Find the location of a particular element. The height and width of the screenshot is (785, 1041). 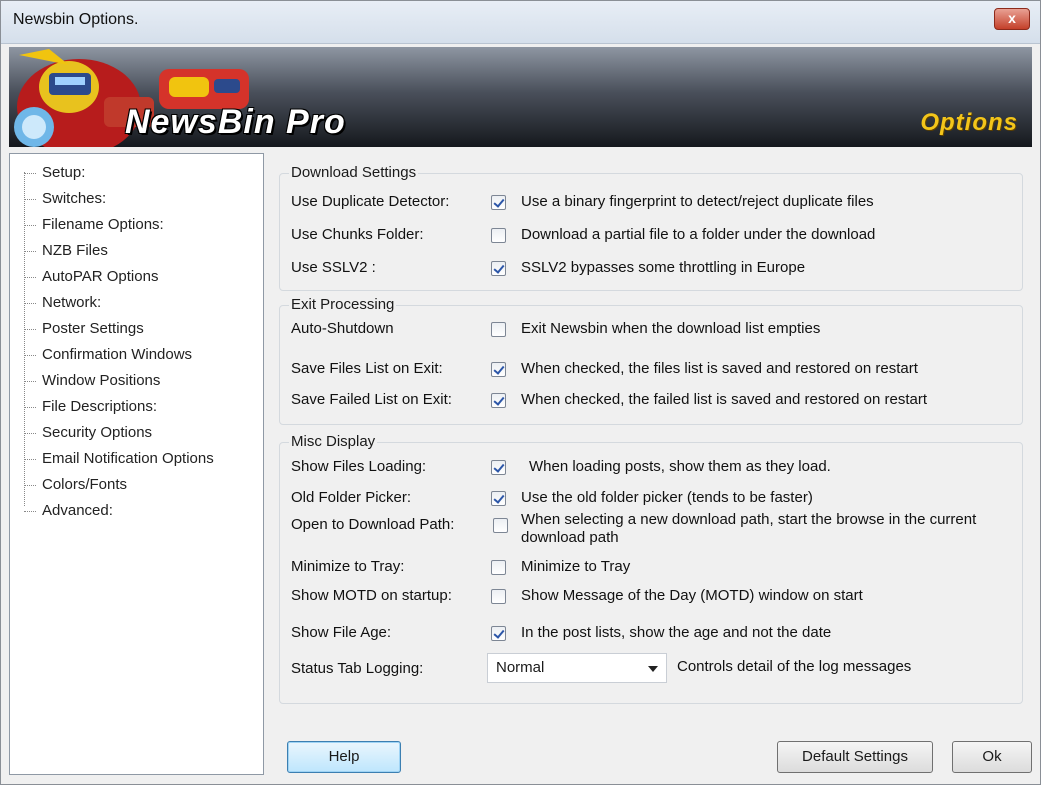

setting-label: Minimize to Tray: is located at coordinates (348, 566).